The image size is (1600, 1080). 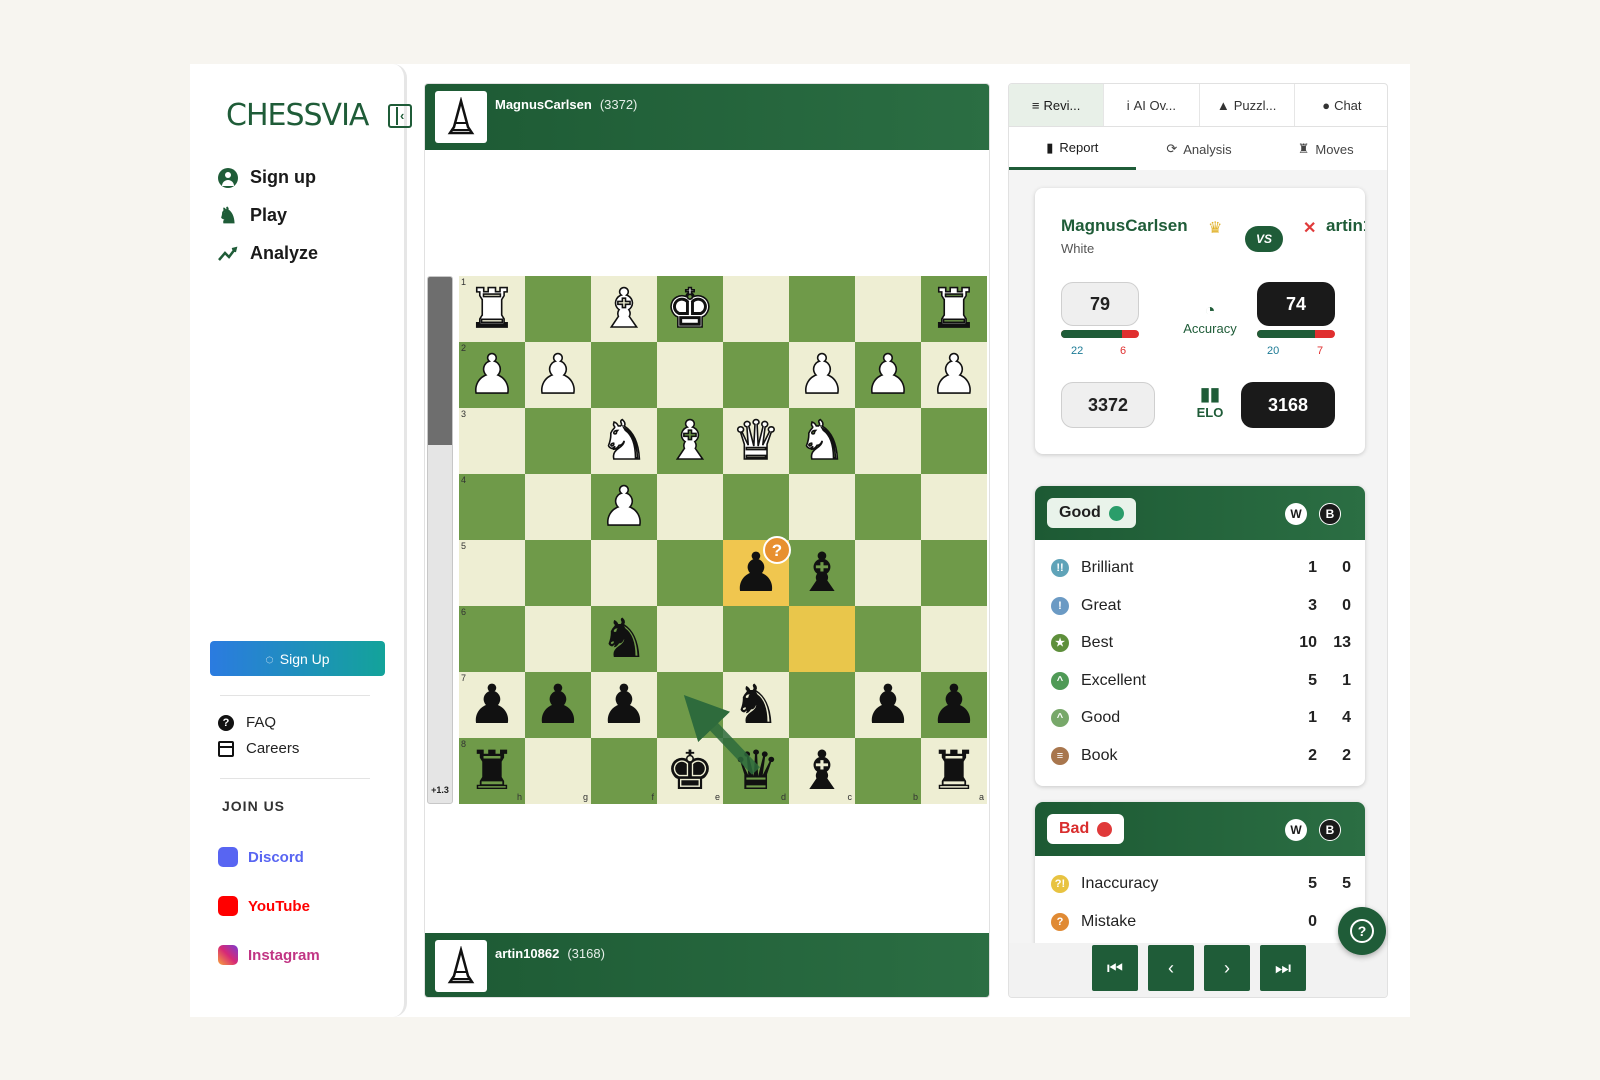 I want to click on board-square: e ♚, so click(x=690, y=771).